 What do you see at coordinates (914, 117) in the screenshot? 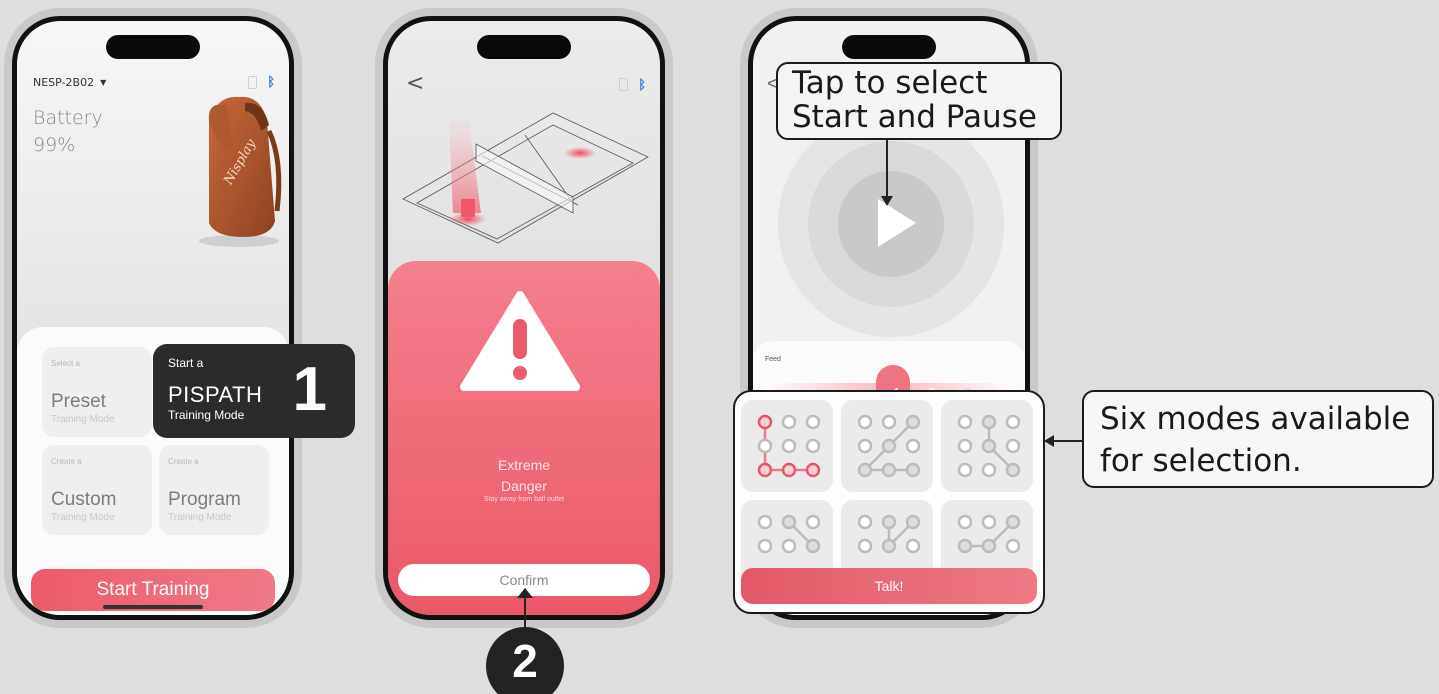
I see `callout-text-line2: Start and Pause` at bounding box center [914, 117].